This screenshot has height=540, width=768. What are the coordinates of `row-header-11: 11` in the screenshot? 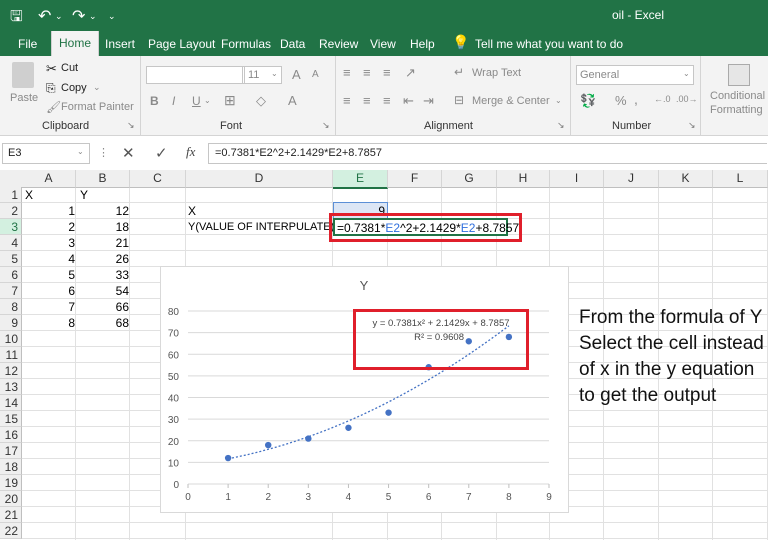 It's located at (11, 355).